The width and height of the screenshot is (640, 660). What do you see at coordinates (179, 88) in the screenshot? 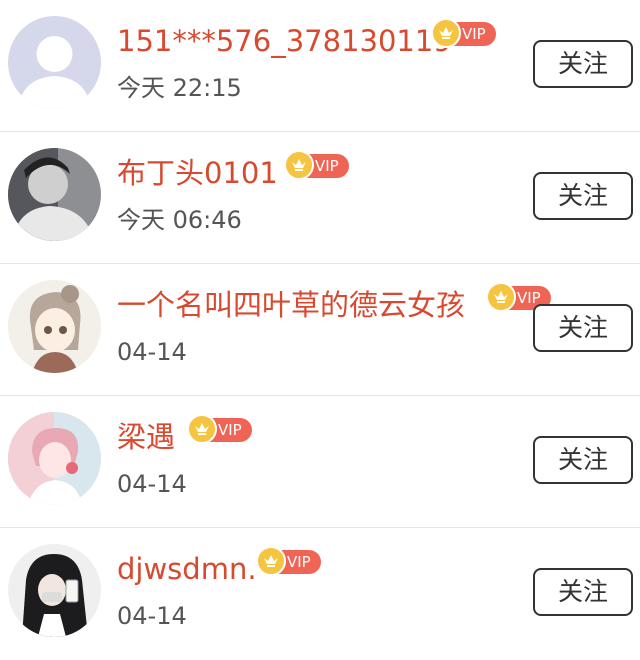
I see `timestamp: 今天 22:15` at bounding box center [179, 88].